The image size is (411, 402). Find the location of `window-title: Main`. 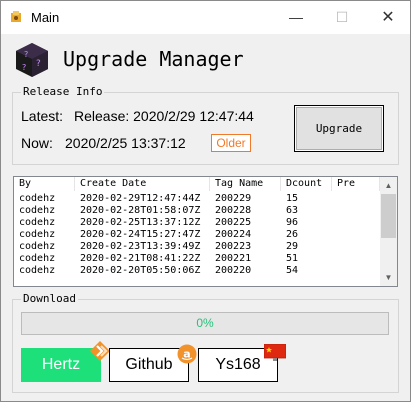

window-title: Main is located at coordinates (45, 17).